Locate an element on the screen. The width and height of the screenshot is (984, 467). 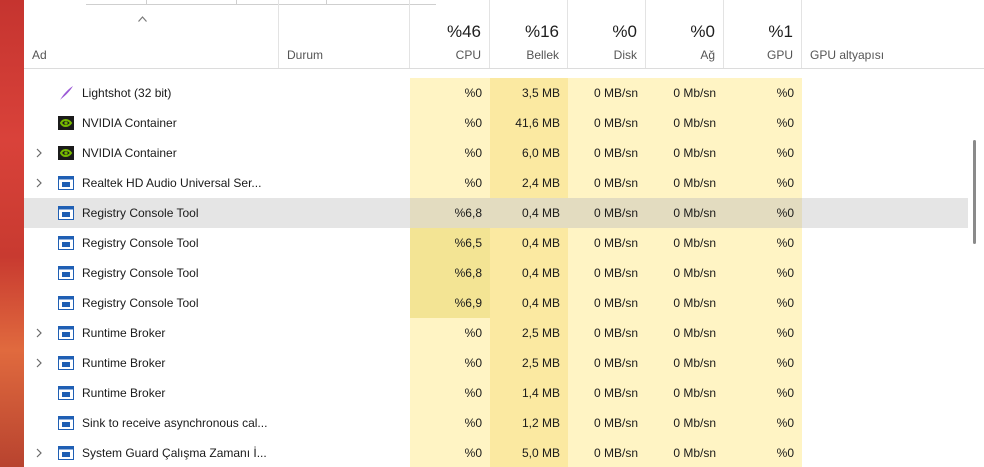
column-header-gpu-engine-label: GPU altyapısı is located at coordinates (847, 55).